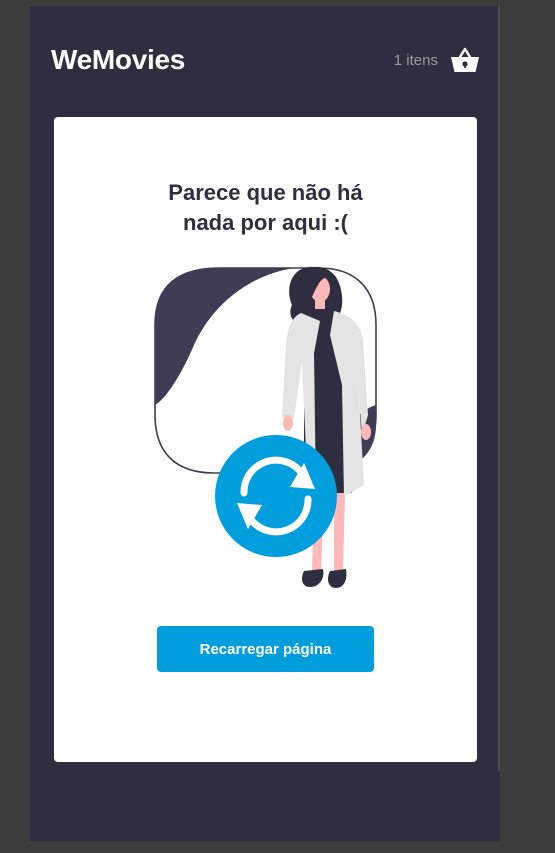 The image size is (555, 853). Describe the element at coordinates (265, 222) in the screenshot. I see `empty-state-title-line2: nada por aqui :(` at that location.